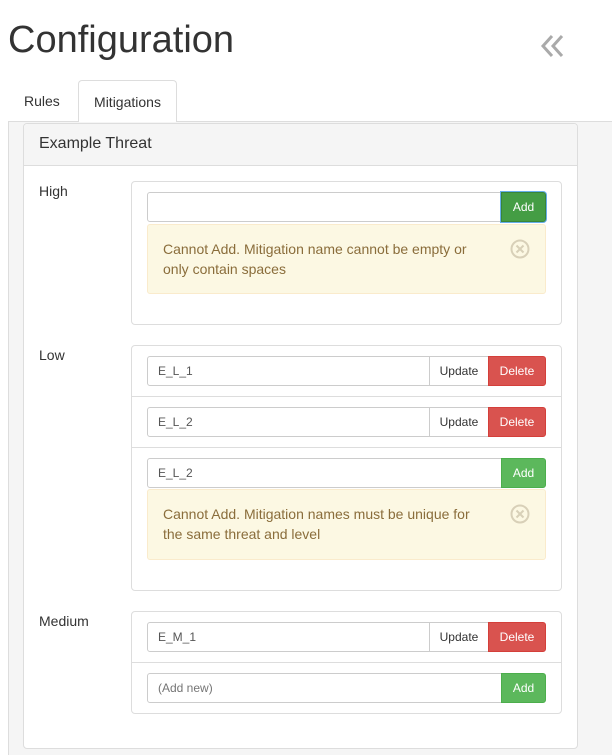 The width and height of the screenshot is (612, 755). Describe the element at coordinates (300, 145) in the screenshot. I see `panel-title: Example Threat` at that location.